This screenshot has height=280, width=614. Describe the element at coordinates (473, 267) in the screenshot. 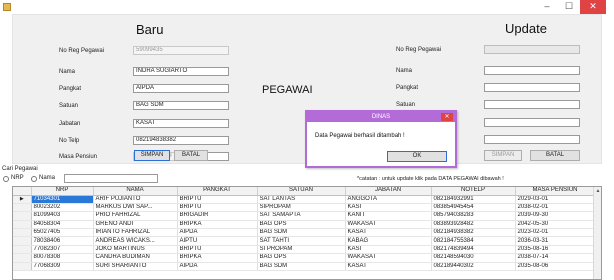

I see `table-cell: 082189440302` at that location.